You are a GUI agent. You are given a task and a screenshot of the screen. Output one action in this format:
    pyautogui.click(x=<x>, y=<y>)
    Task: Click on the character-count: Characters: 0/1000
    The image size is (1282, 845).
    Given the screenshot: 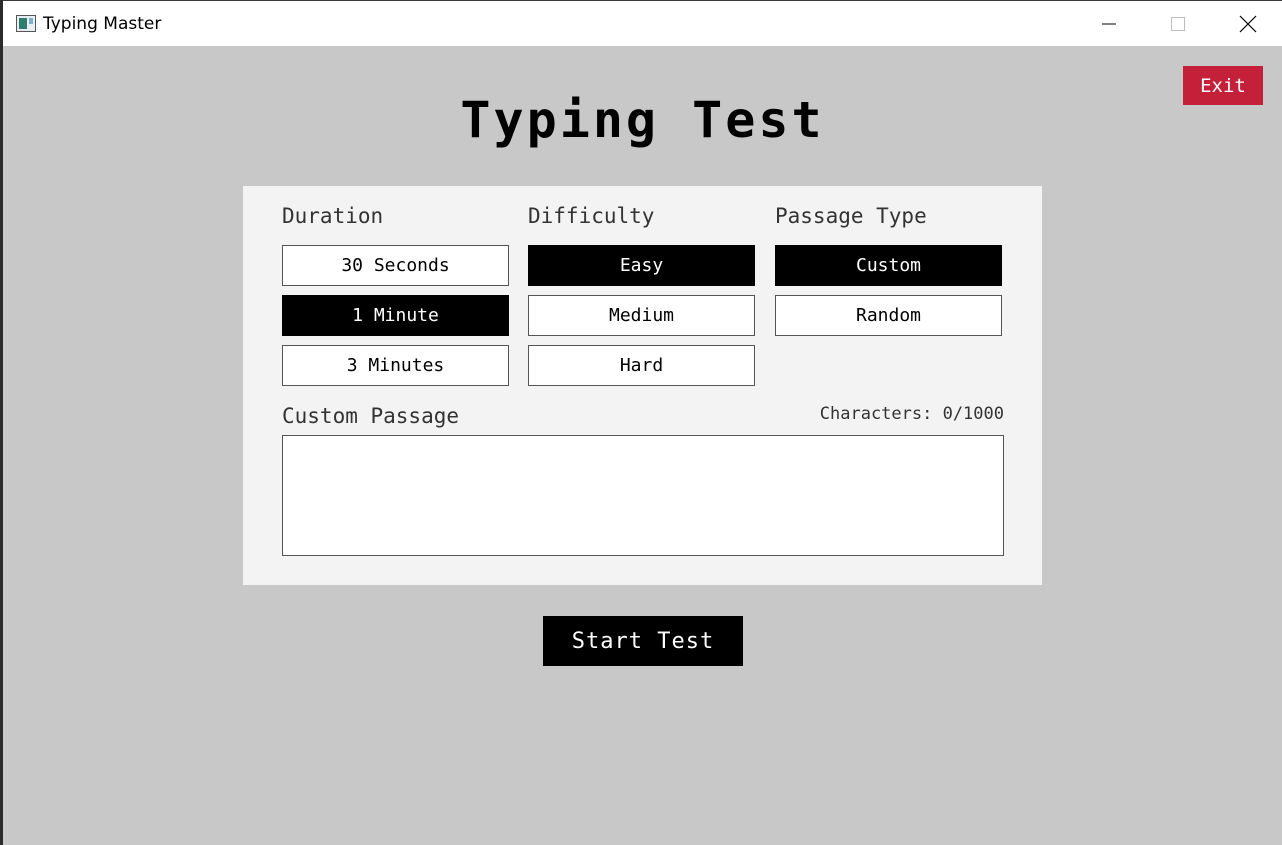 What is the action you would take?
    pyautogui.click(x=911, y=414)
    